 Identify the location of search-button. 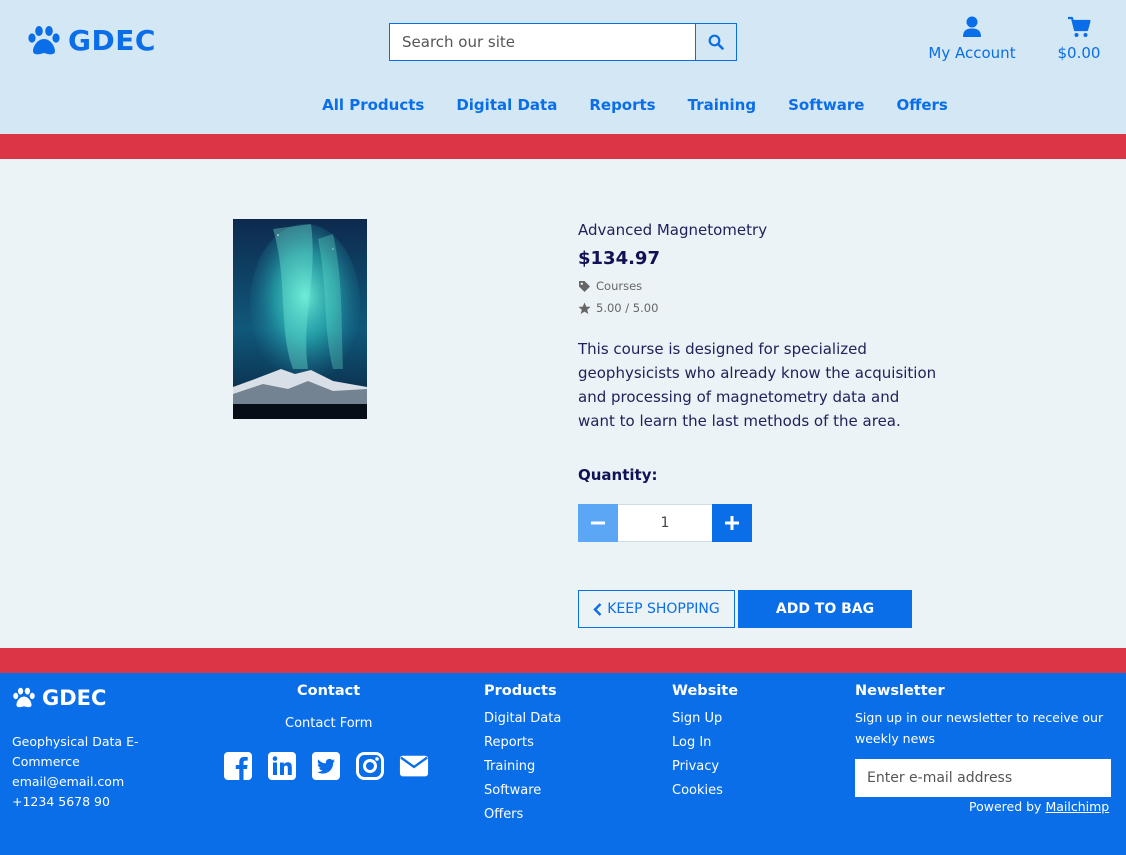
(715, 42).